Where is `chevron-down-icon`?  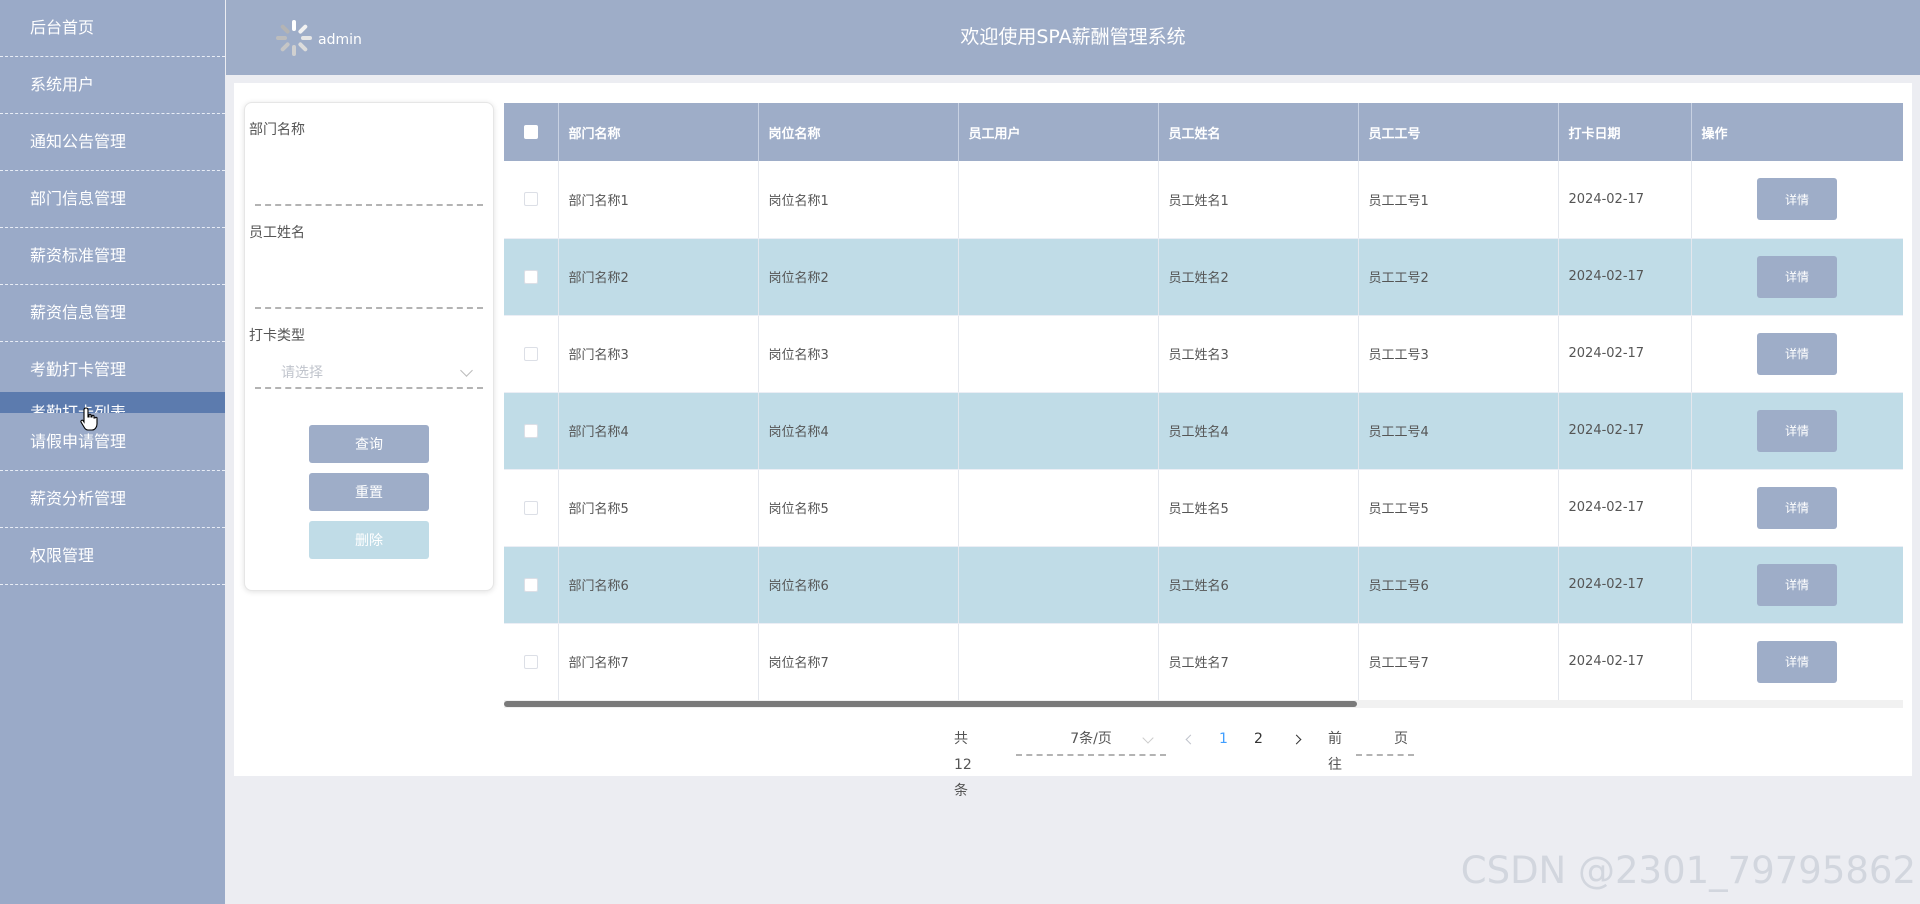 chevron-down-icon is located at coordinates (1148, 738).